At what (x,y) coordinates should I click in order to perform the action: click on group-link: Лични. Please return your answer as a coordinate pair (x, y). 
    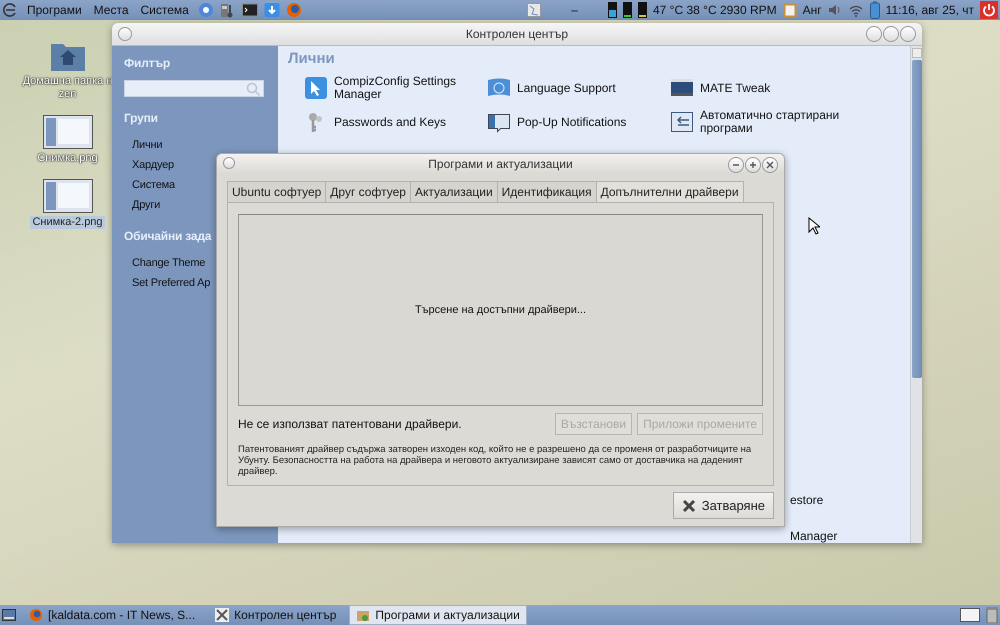
    Looking at the image, I should click on (147, 145).